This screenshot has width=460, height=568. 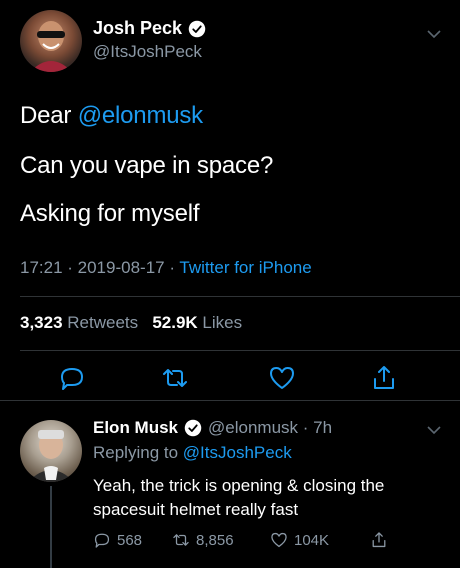 I want to click on author-name: Josh Peck, so click(x=149, y=28).